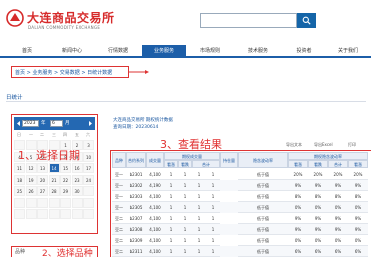  I want to click on calendar-day: 28, so click(54, 191).